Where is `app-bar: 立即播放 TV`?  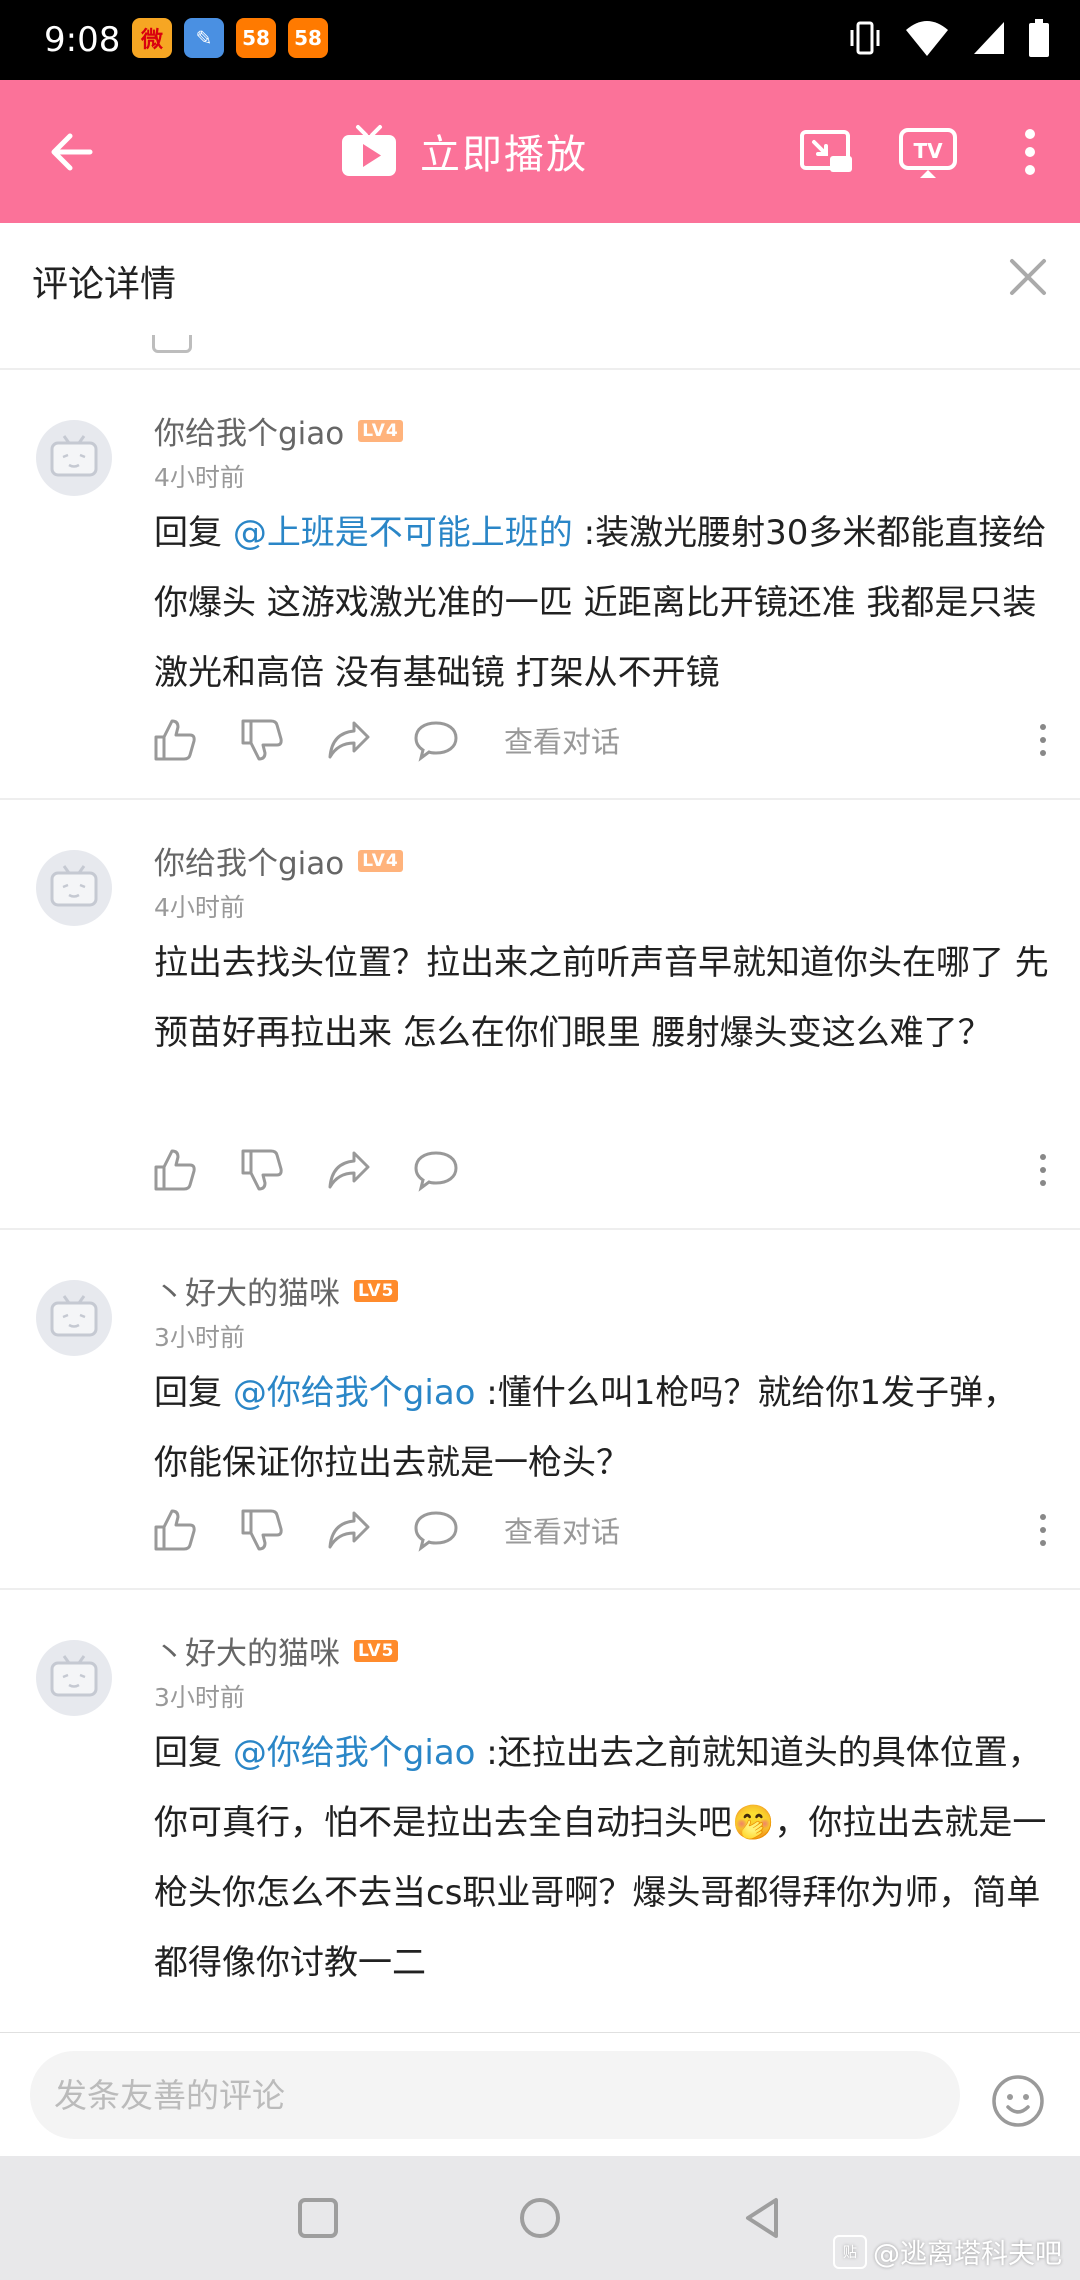 app-bar: 立即播放 TV is located at coordinates (540, 151).